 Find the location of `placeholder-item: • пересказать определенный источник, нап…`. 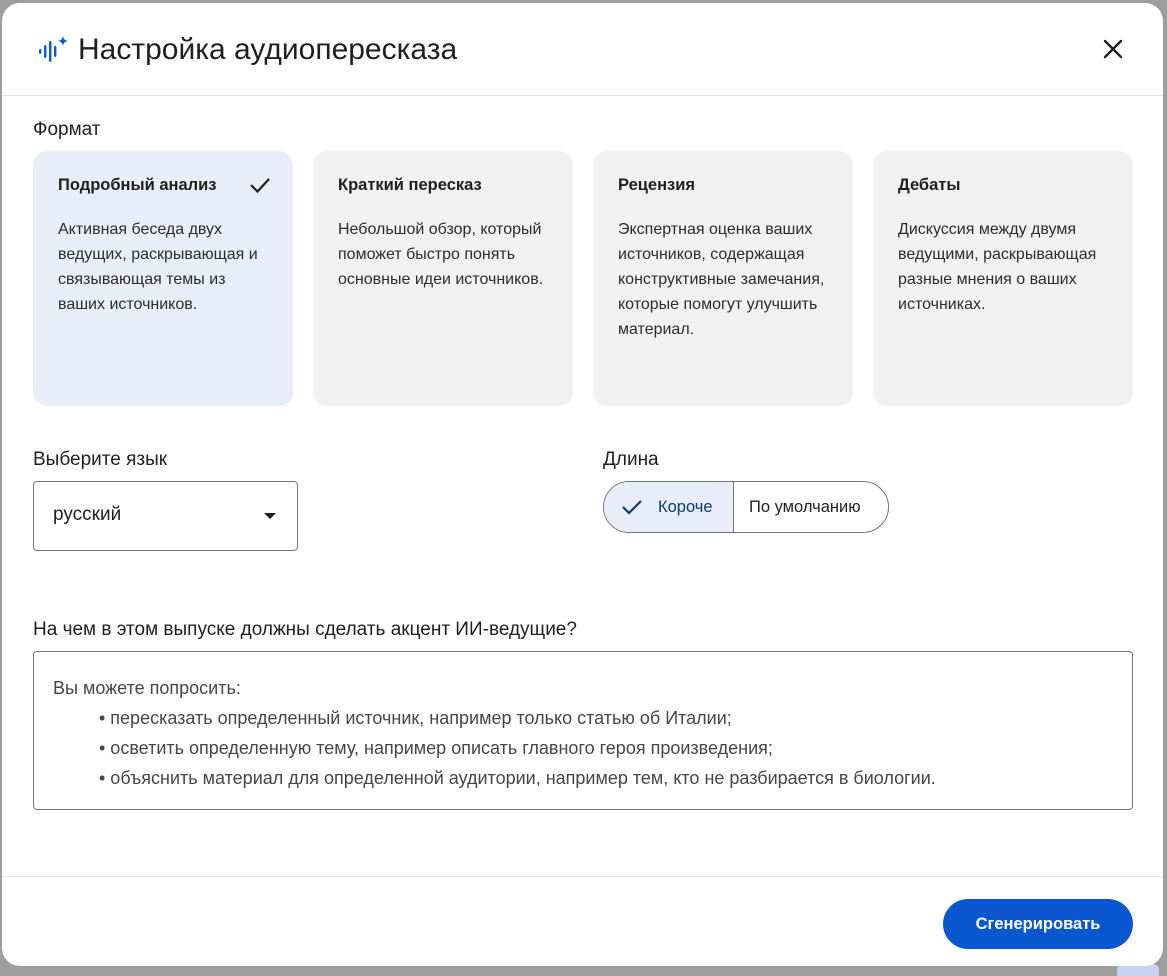

placeholder-item: • пересказать определенный источник, нап… is located at coordinates (415, 718).